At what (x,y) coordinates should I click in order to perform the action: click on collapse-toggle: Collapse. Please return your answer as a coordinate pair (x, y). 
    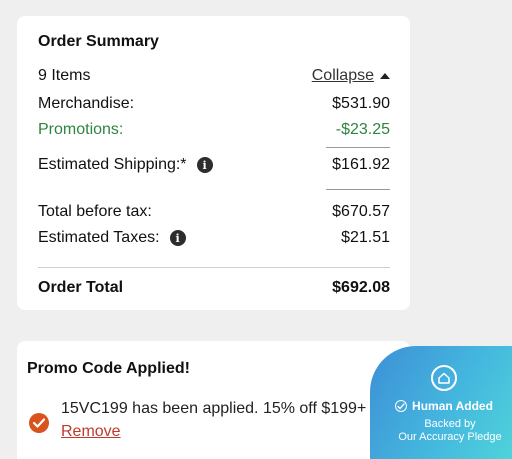
    Looking at the image, I should click on (351, 76).